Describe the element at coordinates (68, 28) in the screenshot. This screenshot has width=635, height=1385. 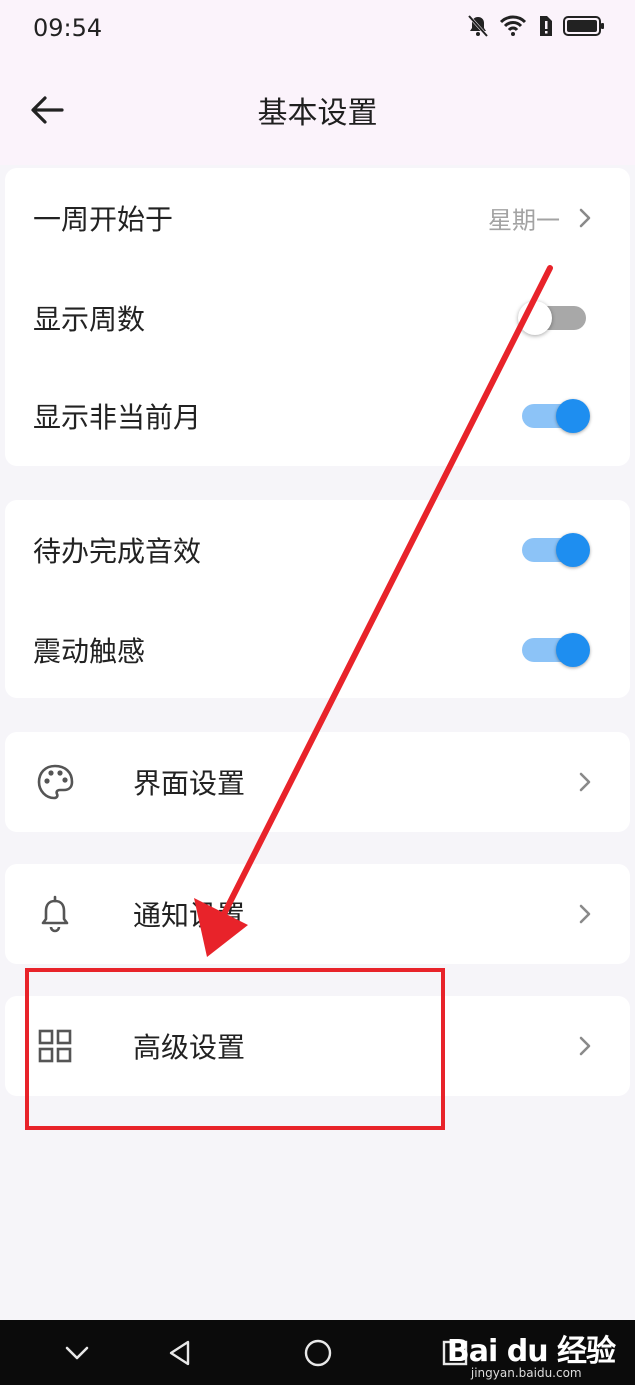
I see `status-time: 09:54` at that location.